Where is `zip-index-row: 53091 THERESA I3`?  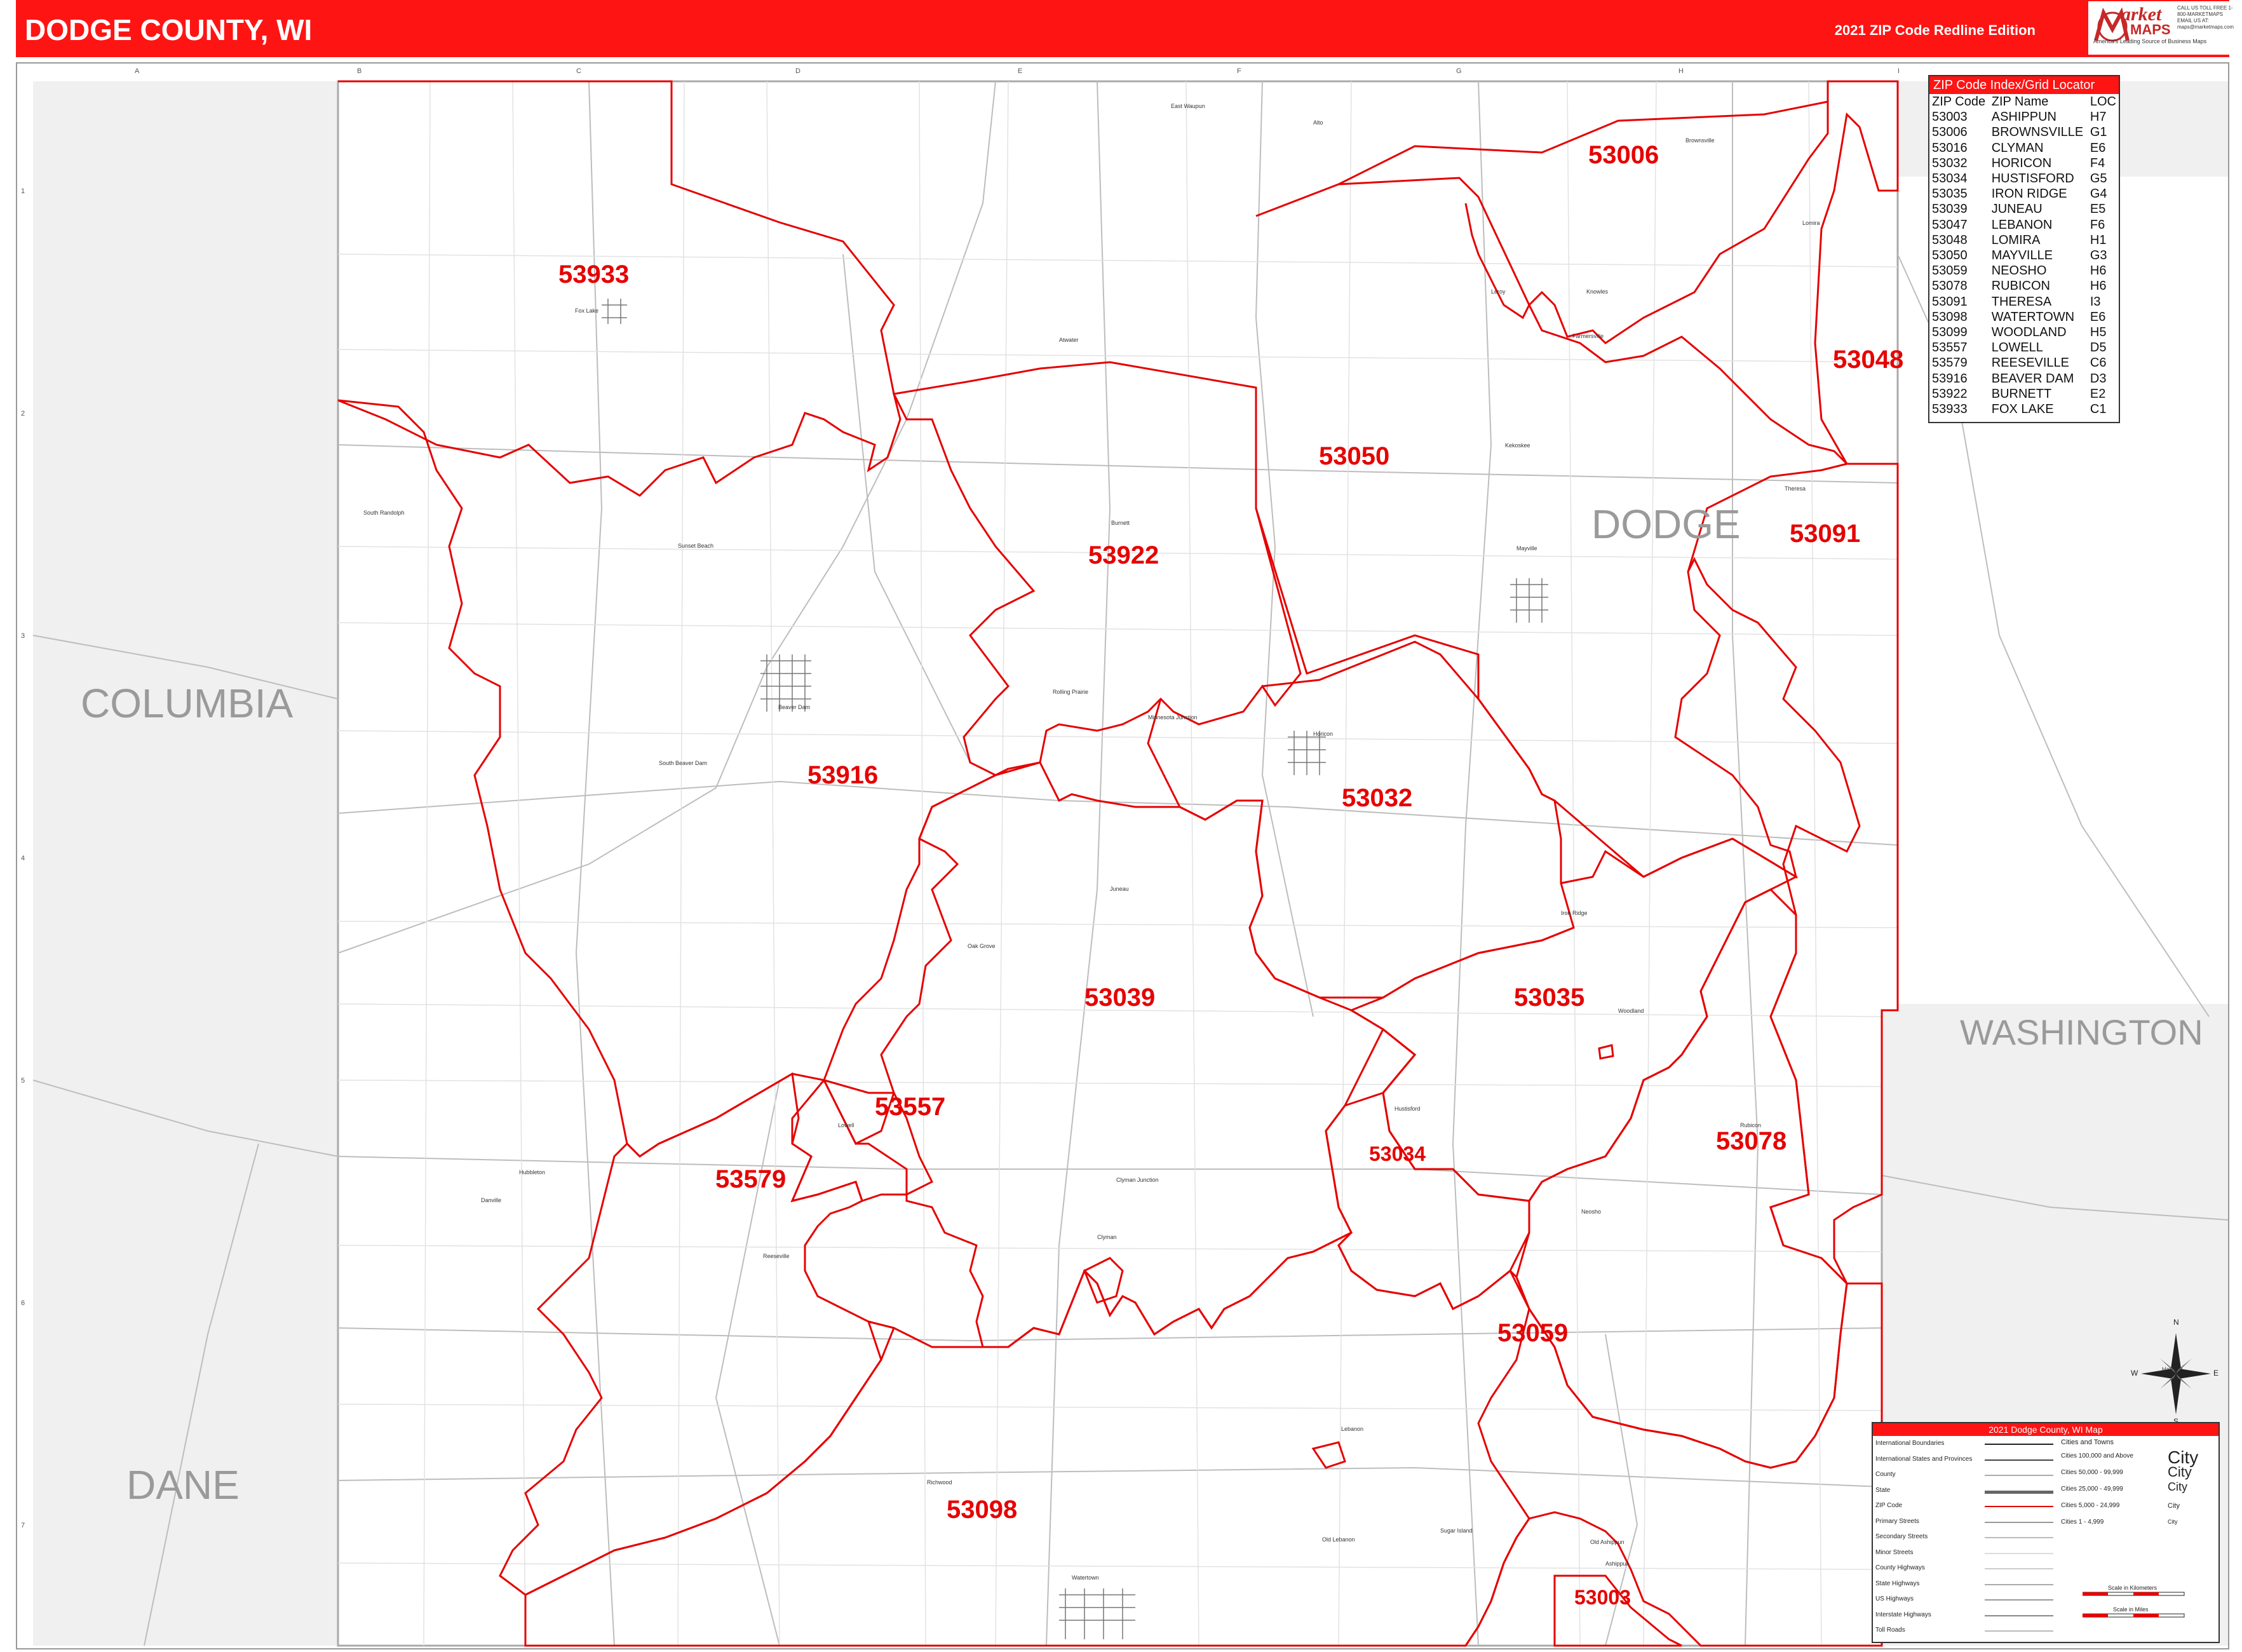 zip-index-row: 53091 THERESA I3 is located at coordinates (2025, 301).